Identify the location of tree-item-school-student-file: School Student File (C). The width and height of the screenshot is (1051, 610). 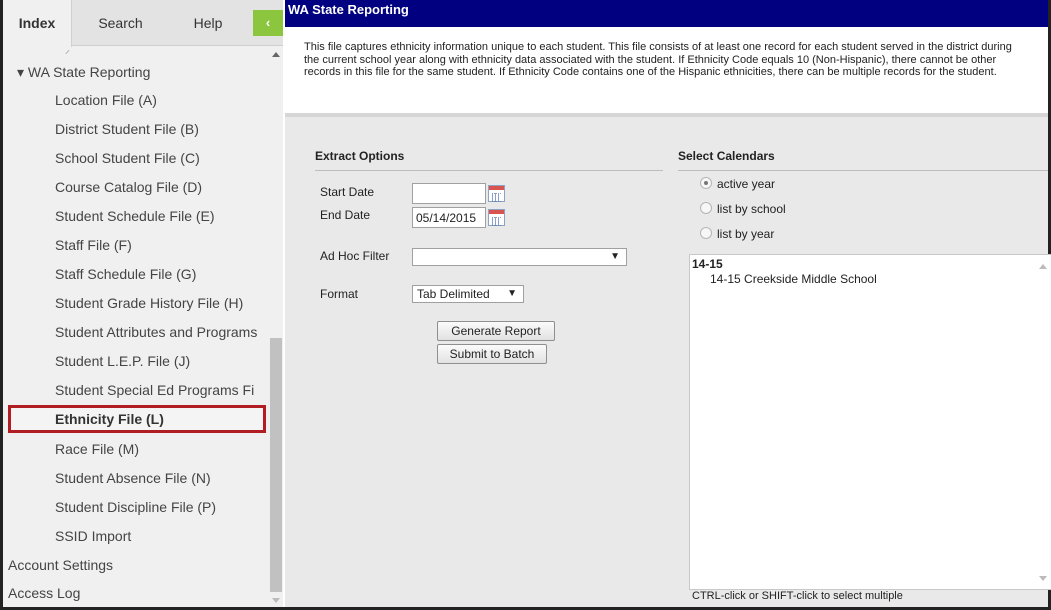
(136, 158).